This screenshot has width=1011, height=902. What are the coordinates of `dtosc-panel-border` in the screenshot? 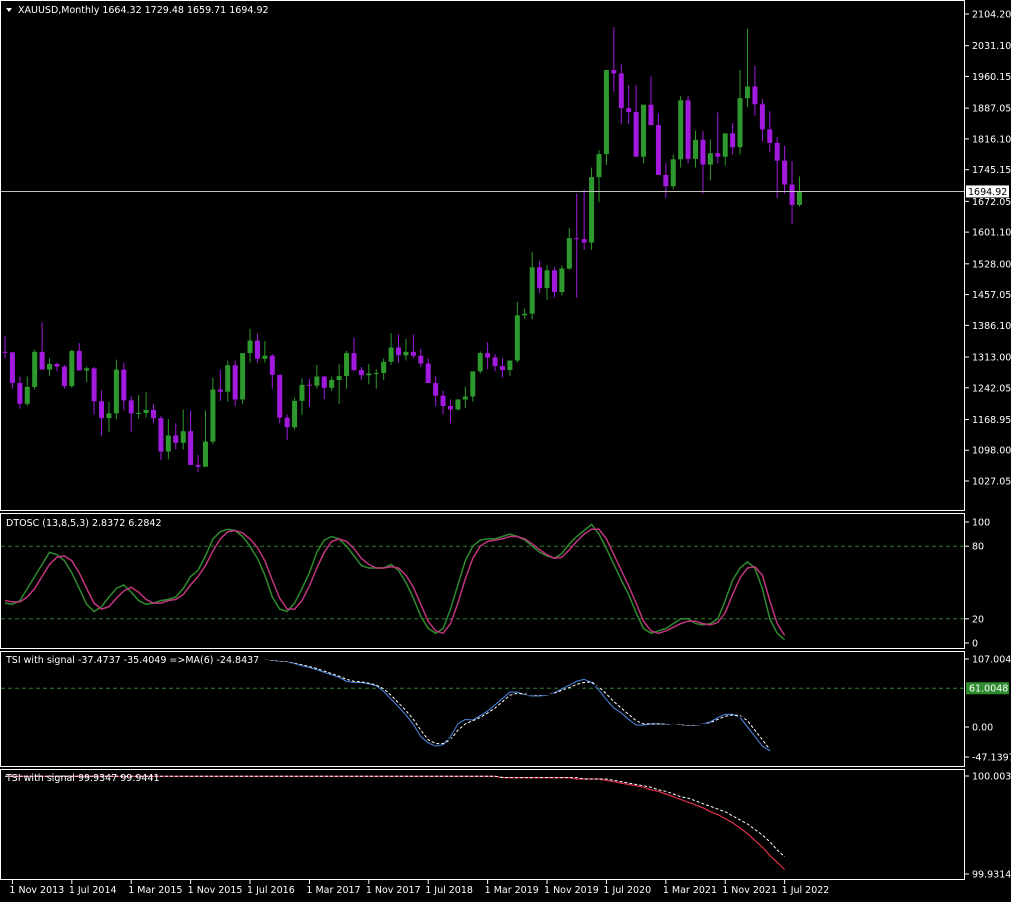 It's located at (482, 581).